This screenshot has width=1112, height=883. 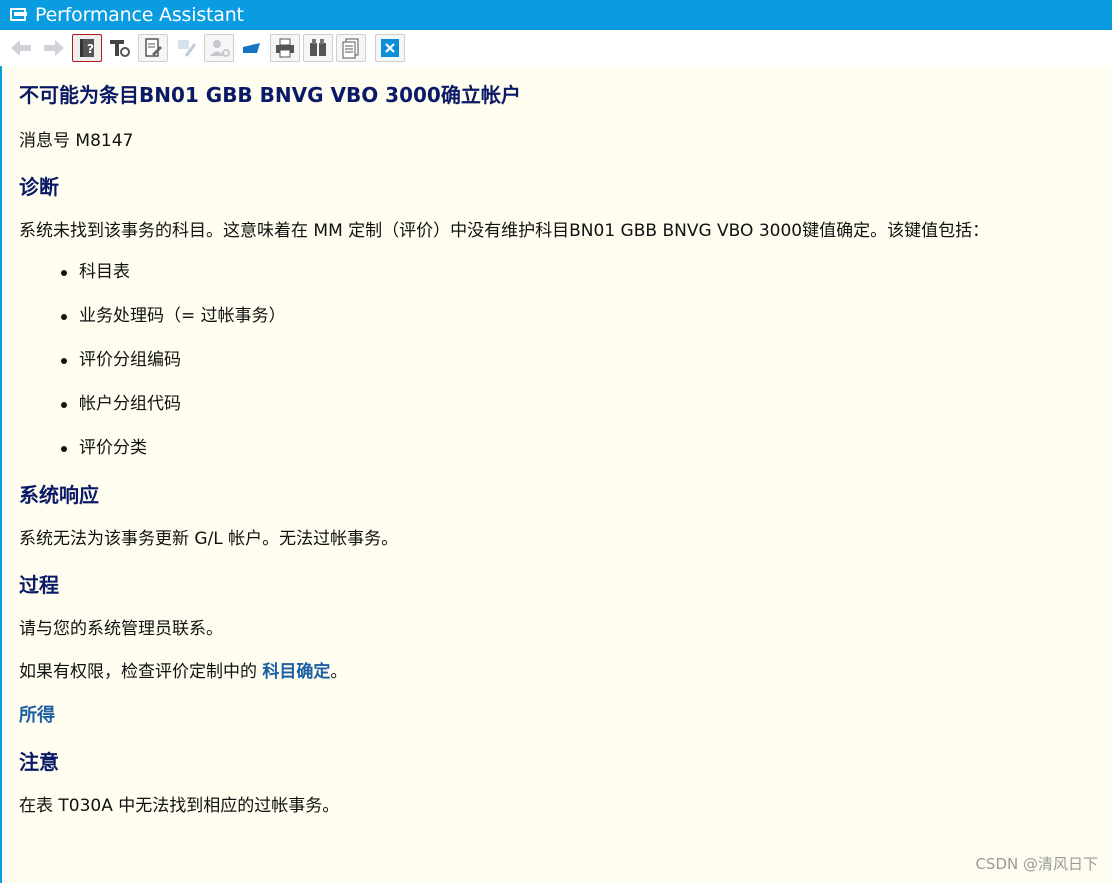 I want to click on message-number: 消息号 M8147, so click(x=76, y=141).